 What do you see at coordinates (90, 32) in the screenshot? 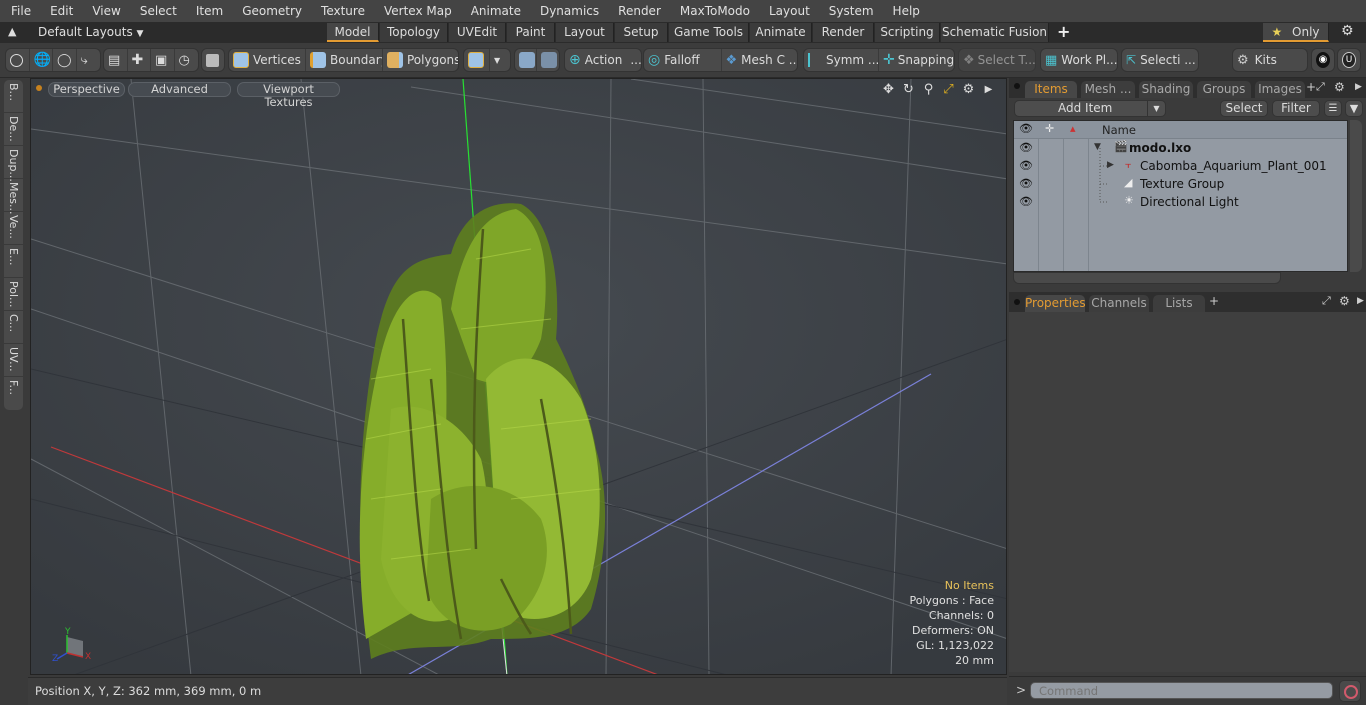
I see `default-layouts-dropdown: Default Layouts ▼` at bounding box center [90, 32].